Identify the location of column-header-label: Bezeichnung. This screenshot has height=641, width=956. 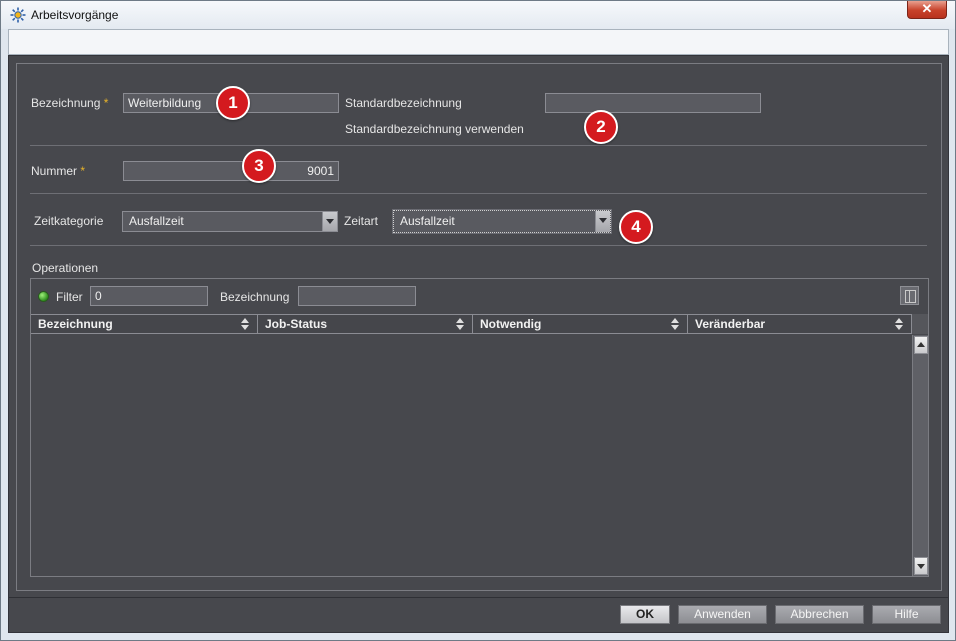
(75, 324).